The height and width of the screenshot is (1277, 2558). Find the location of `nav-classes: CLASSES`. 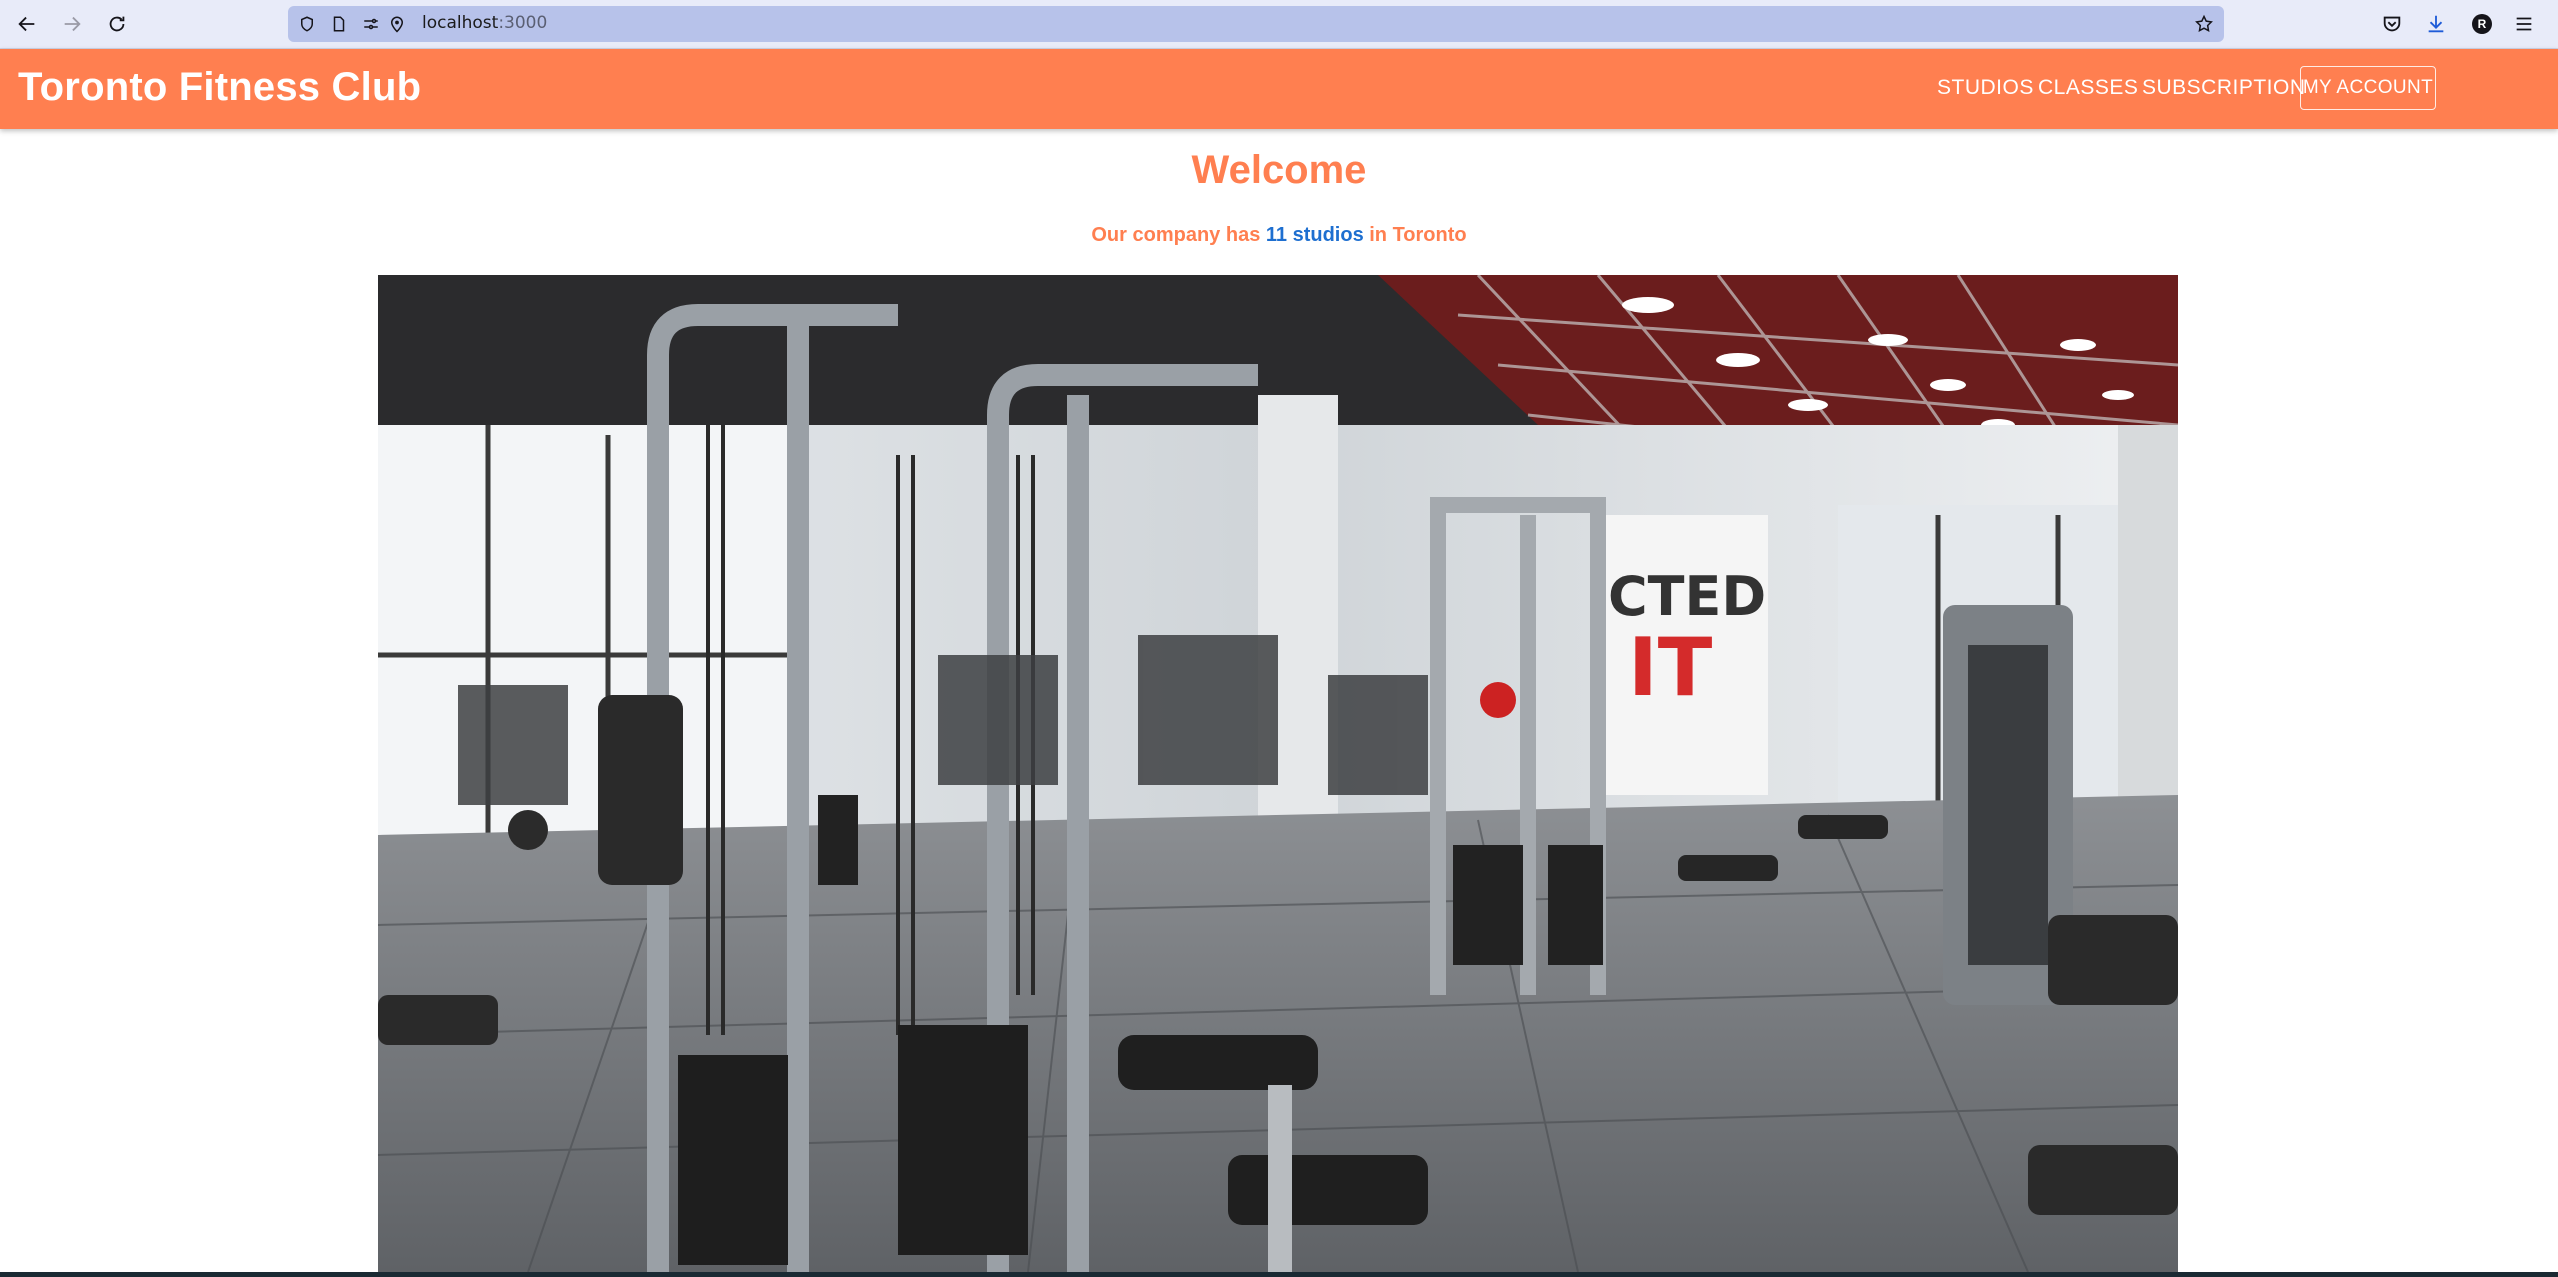

nav-classes: CLASSES is located at coordinates (2088, 88).